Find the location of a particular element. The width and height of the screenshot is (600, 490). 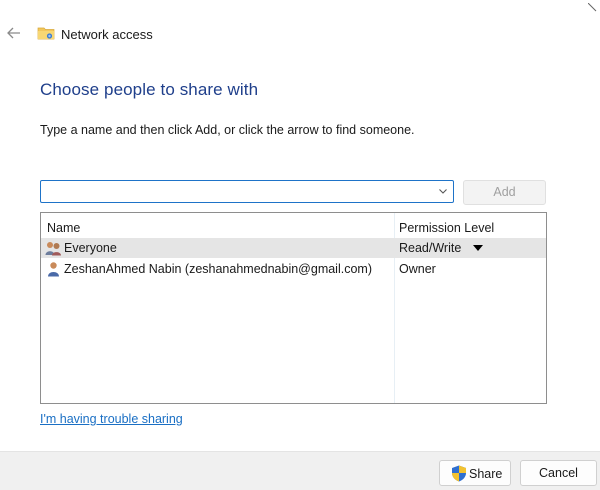

share-button: Share is located at coordinates (475, 473).